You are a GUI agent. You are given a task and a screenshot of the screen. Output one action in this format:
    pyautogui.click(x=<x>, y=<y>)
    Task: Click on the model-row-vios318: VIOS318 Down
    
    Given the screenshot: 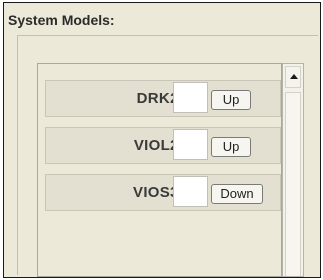 What is the action you would take?
    pyautogui.click(x=163, y=192)
    